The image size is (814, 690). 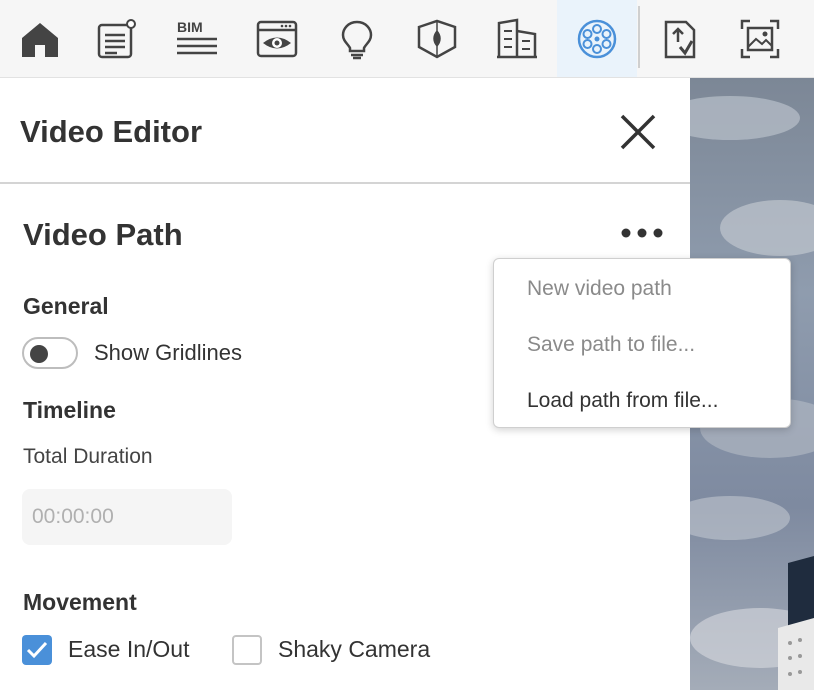 I want to click on ease-in-out-label: Ease In/Out, so click(x=129, y=649).